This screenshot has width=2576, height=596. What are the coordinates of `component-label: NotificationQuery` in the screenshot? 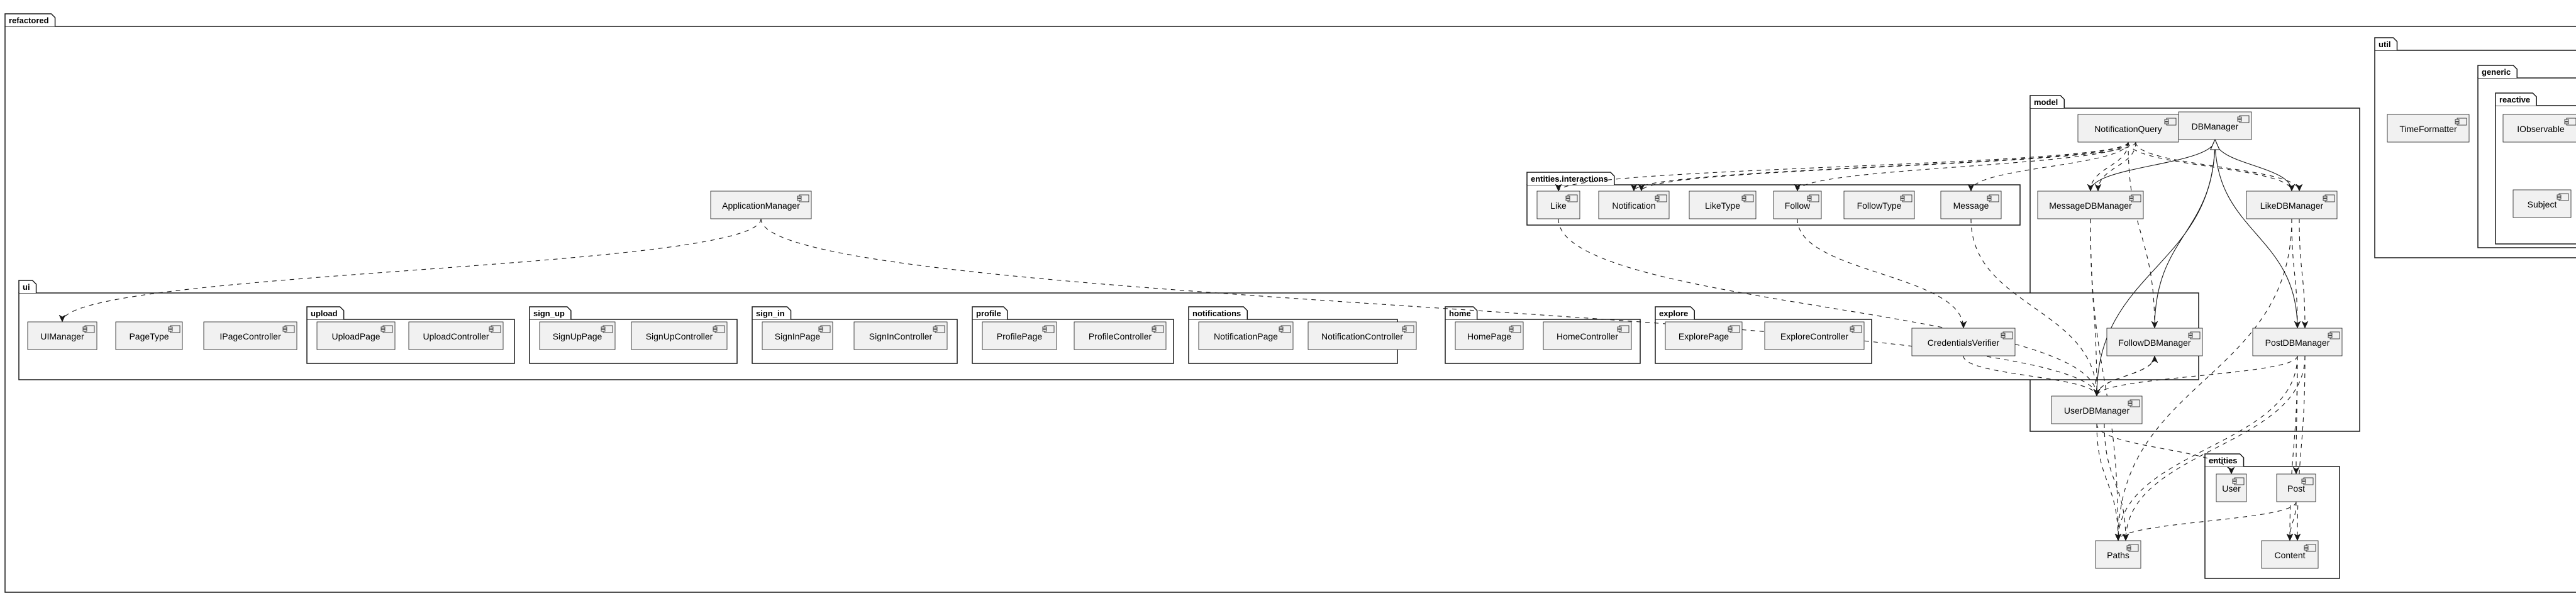 It's located at (2128, 129).